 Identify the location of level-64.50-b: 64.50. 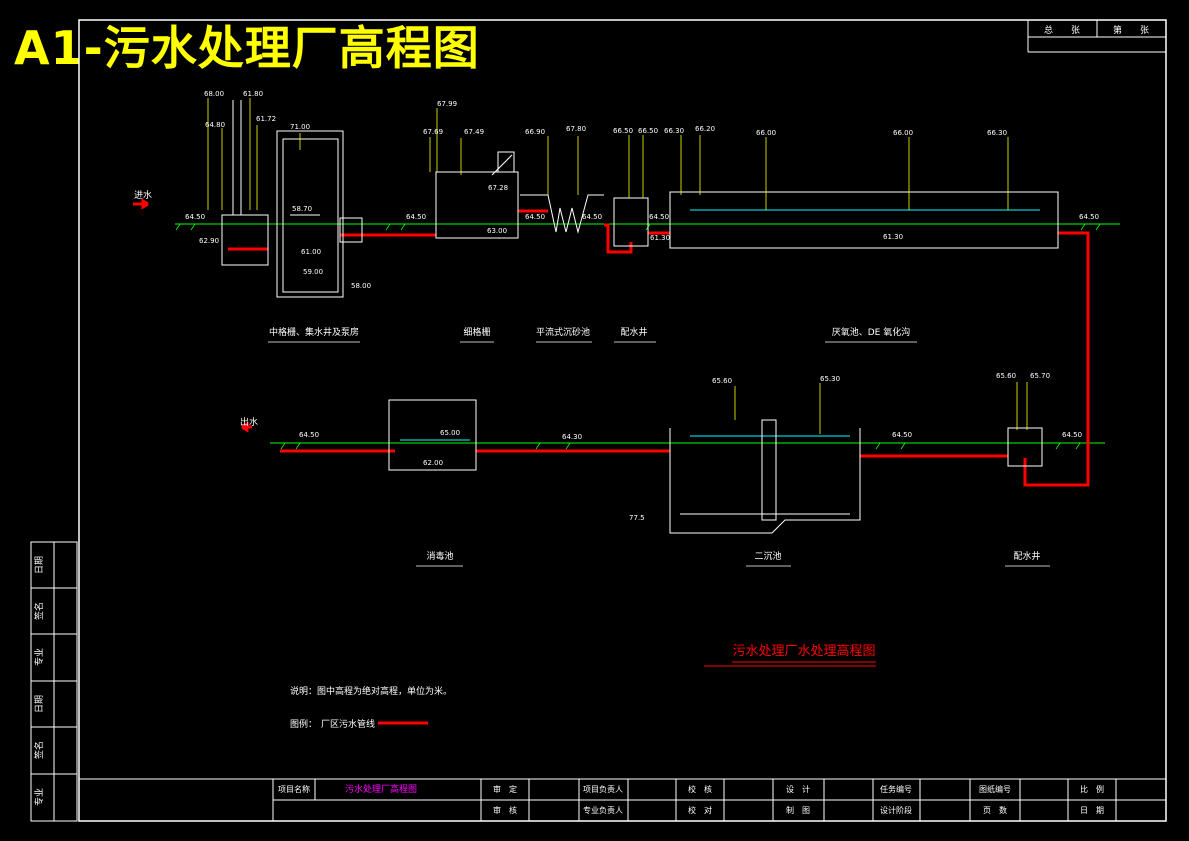
(416, 217).